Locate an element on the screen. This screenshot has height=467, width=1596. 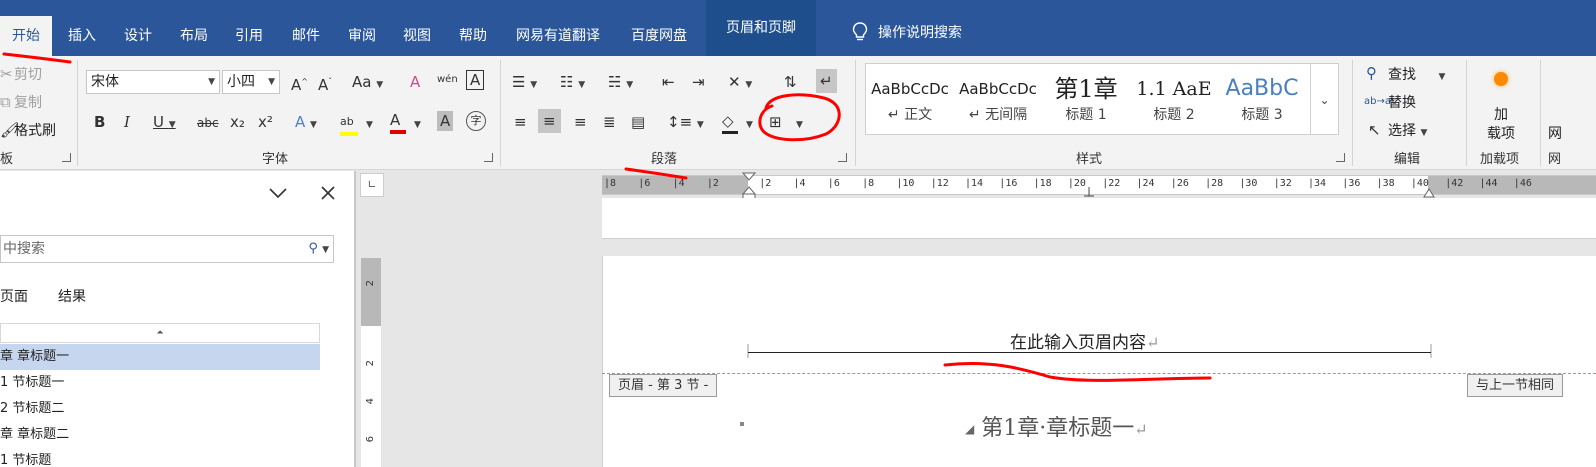
tab-baidu-netdisk: 百度网盘 is located at coordinates (659, 36).